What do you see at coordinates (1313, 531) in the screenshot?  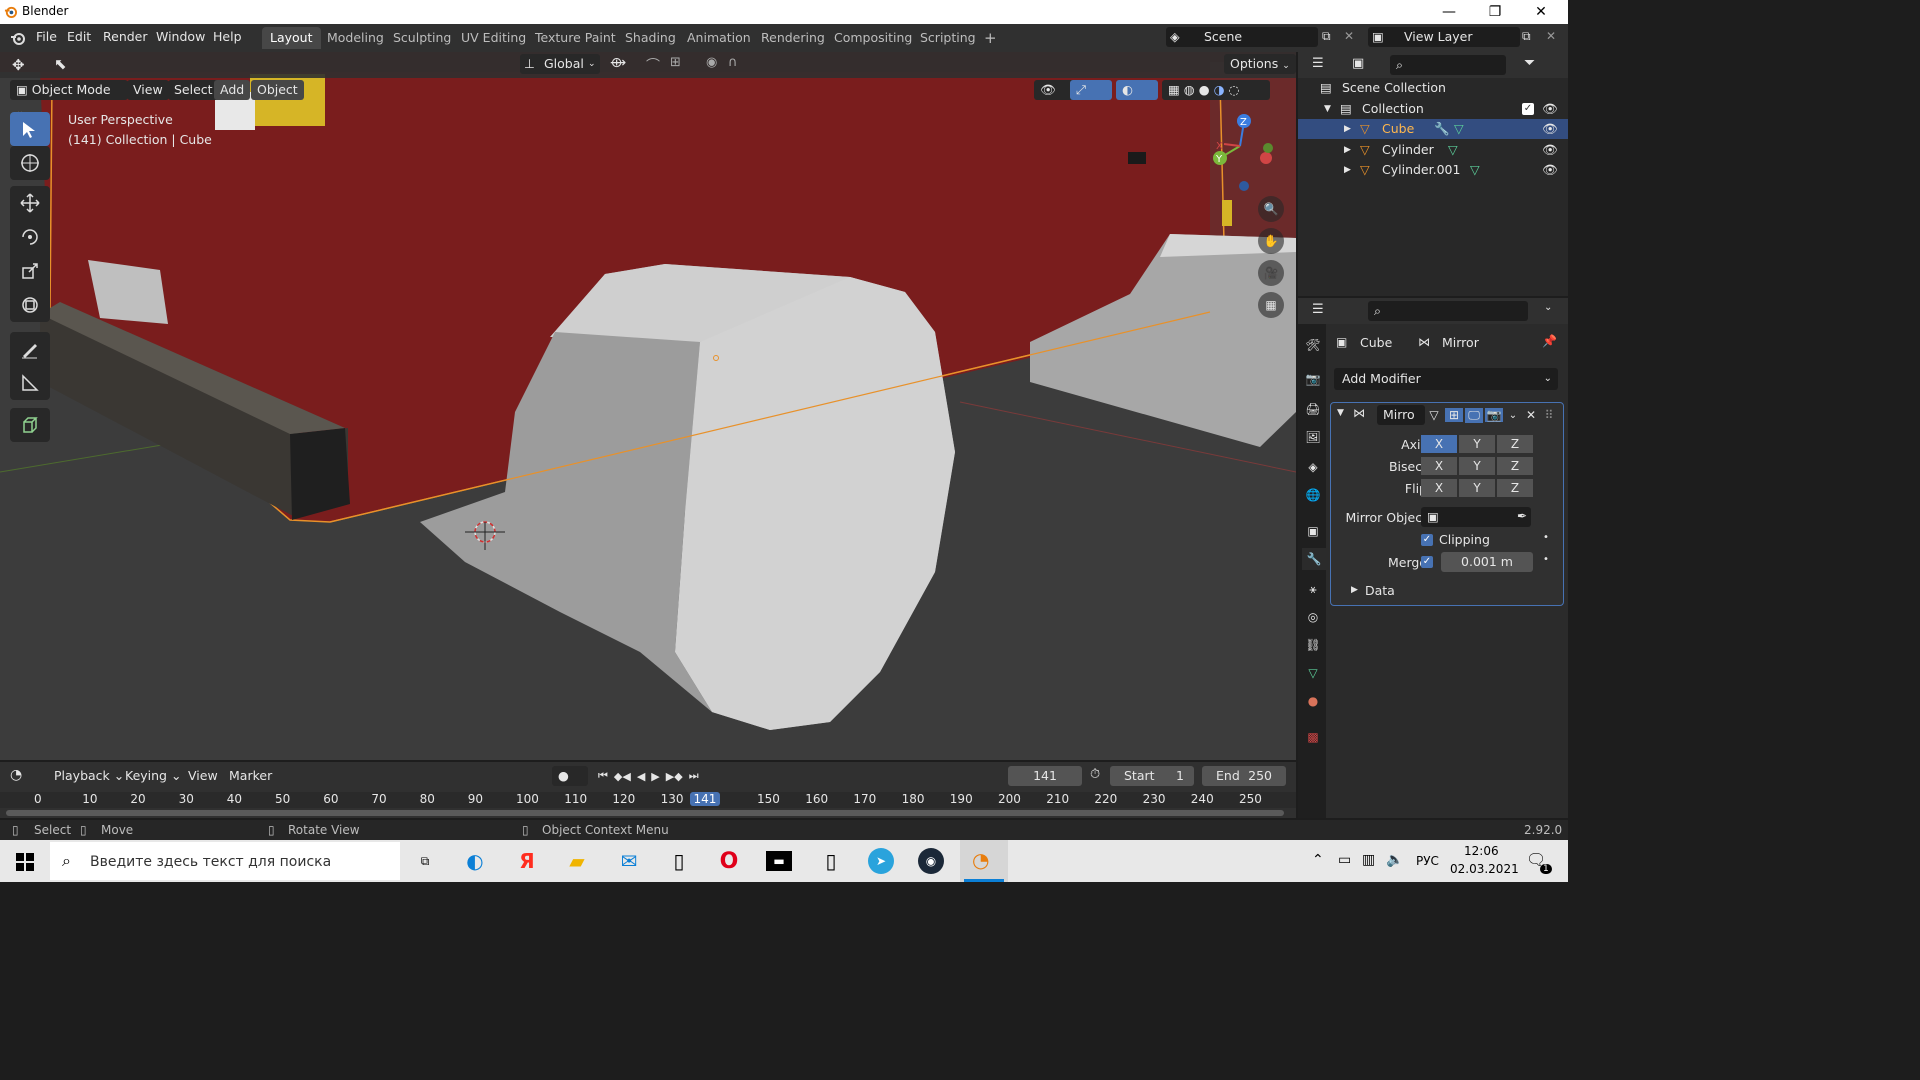 I see `object-tab-icon: ▣` at bounding box center [1313, 531].